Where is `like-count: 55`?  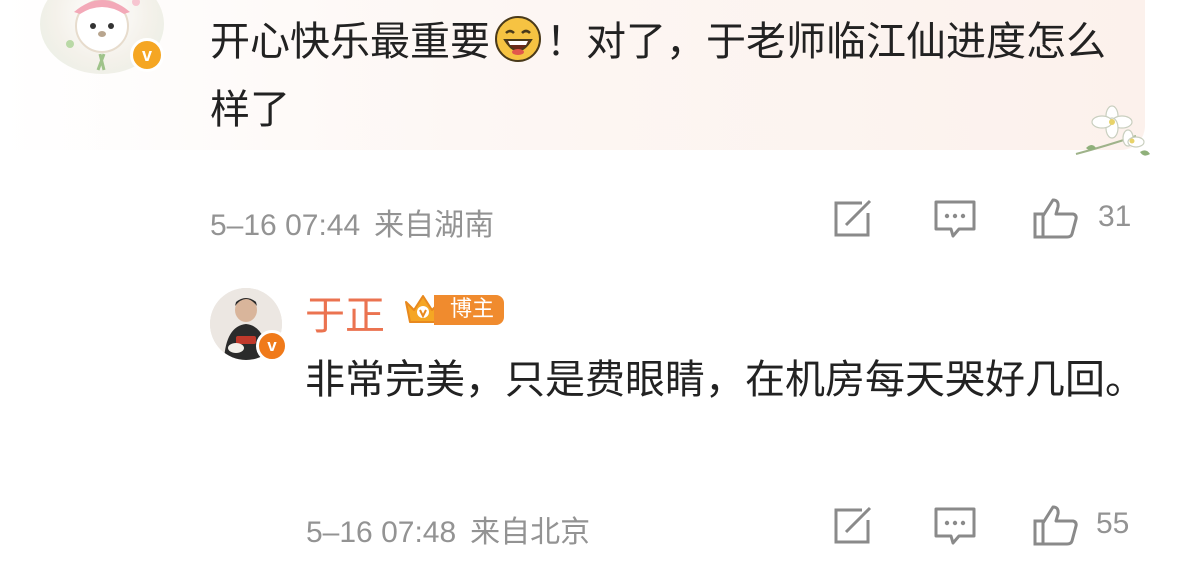 like-count: 55 is located at coordinates (1113, 523).